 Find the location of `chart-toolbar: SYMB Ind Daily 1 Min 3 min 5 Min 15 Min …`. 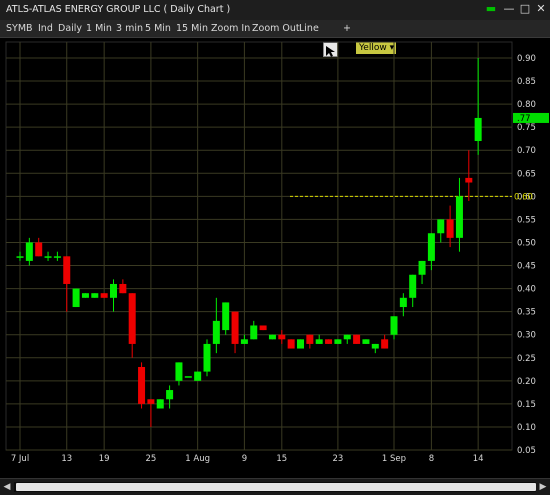

chart-toolbar: SYMB Ind Daily 1 Min 3 min 5 Min 15 Min … is located at coordinates (275, 38).